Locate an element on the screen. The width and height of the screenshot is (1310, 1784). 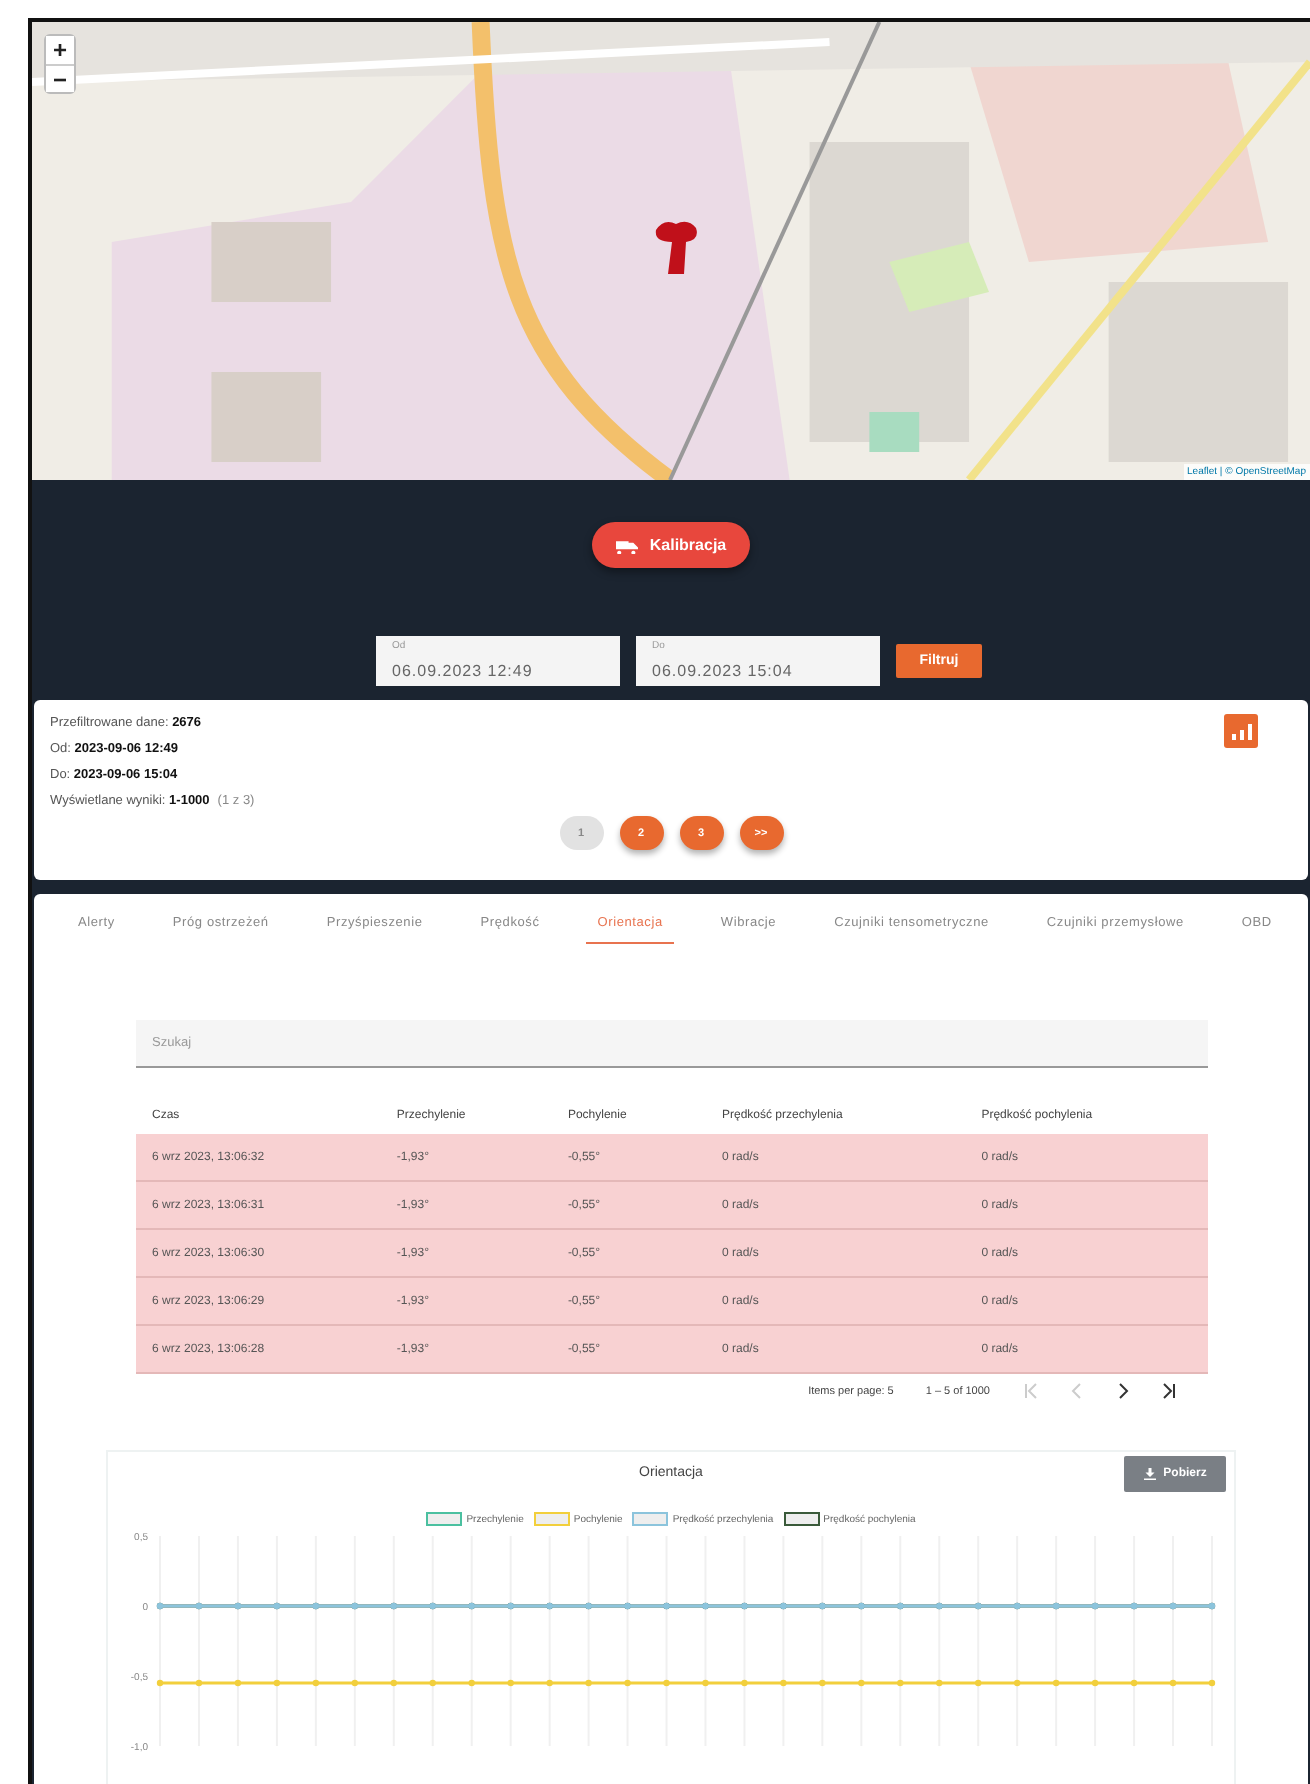
last-page-icon is located at coordinates (1169, 1391).